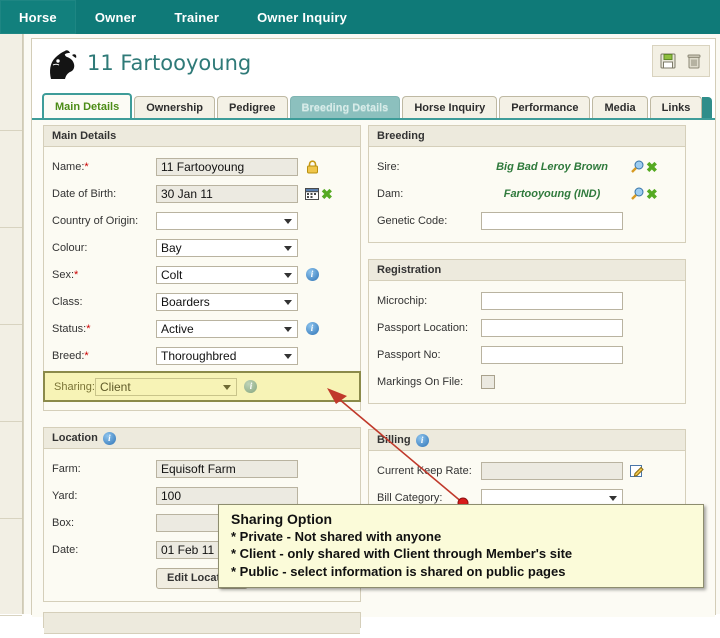  Describe the element at coordinates (637, 471) in the screenshot. I see `edit-note-icon` at that location.